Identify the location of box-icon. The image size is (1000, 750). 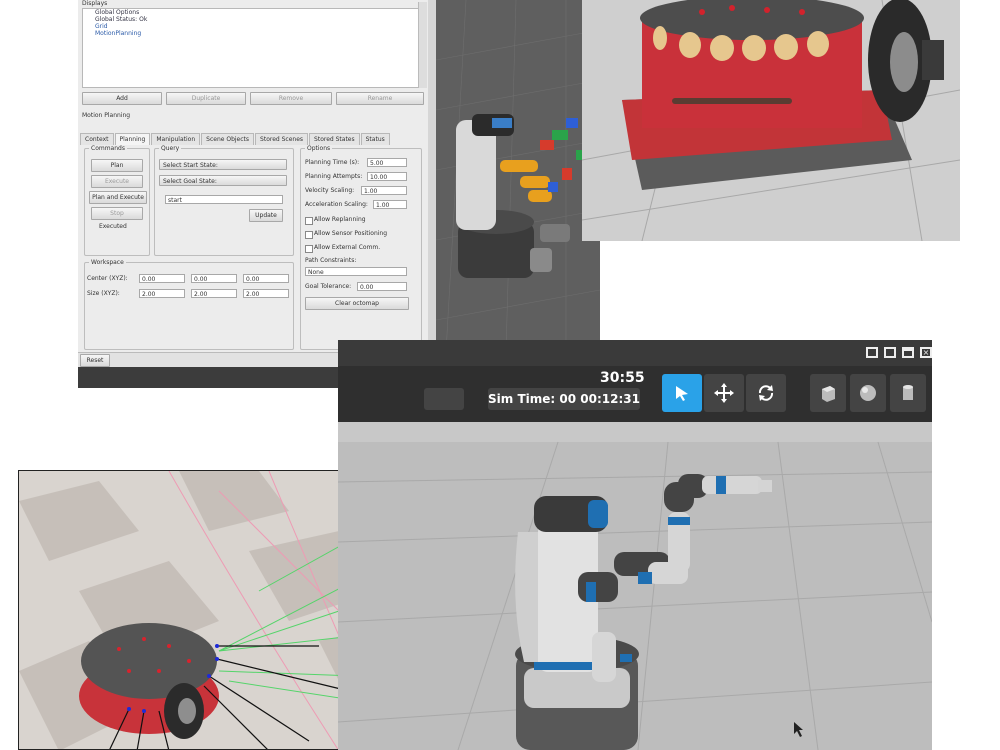
(828, 394).